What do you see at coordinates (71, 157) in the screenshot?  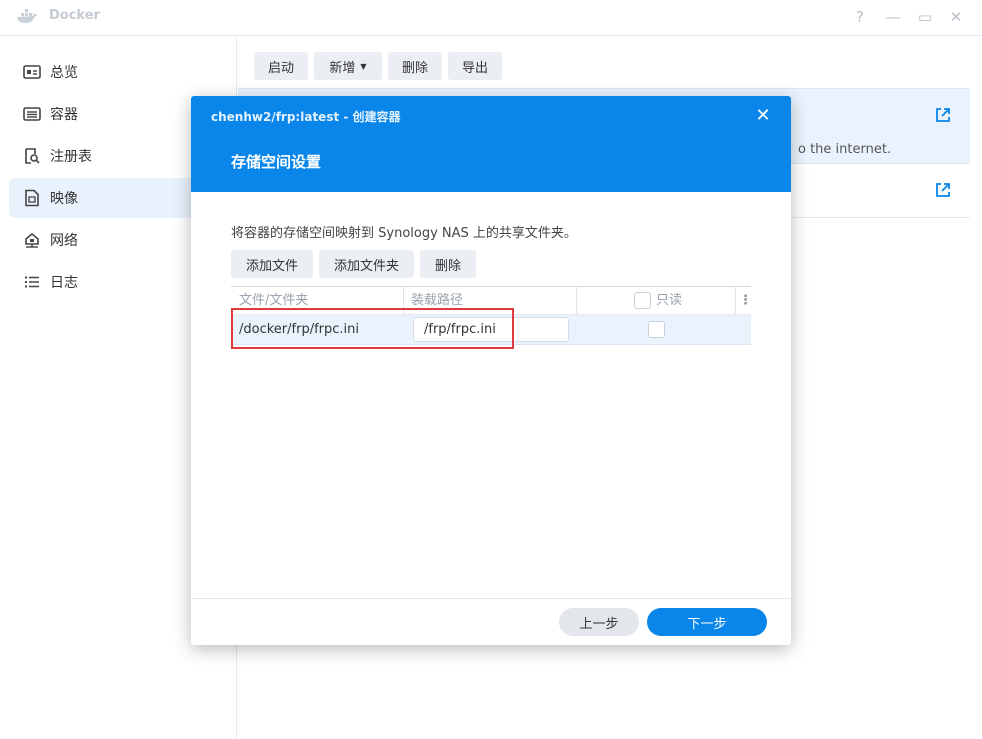 I see `sidebar-item-label: 注册表` at bounding box center [71, 157].